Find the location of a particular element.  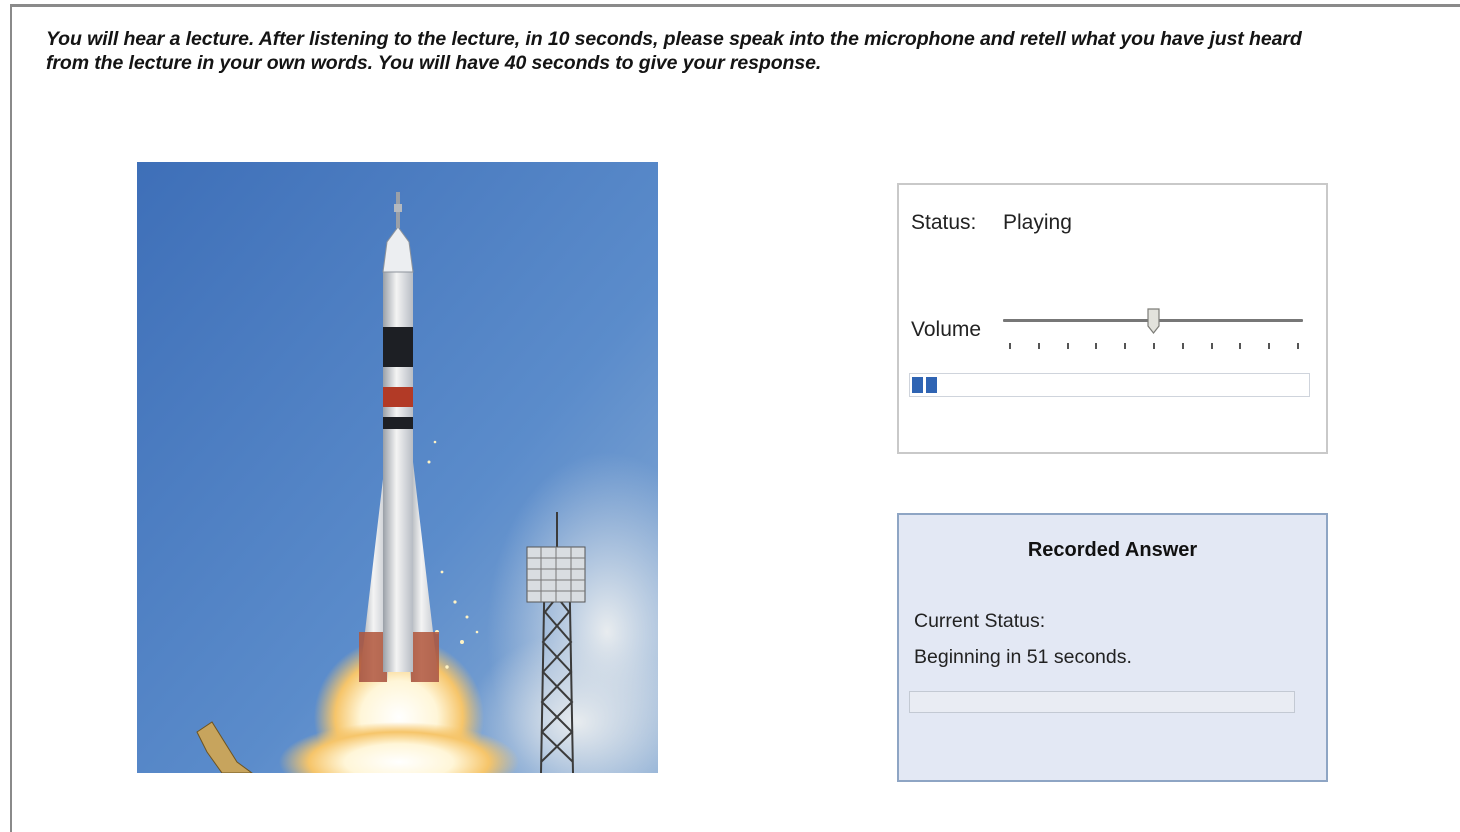

recording-progress-bar is located at coordinates (1102, 702).